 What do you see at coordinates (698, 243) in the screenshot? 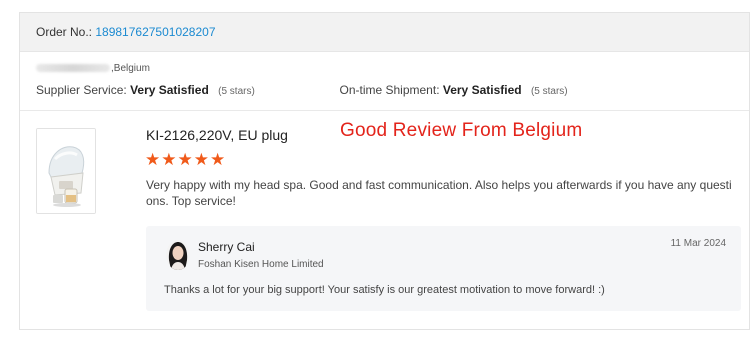
I see `reply-date: 11 Mar 2024` at bounding box center [698, 243].